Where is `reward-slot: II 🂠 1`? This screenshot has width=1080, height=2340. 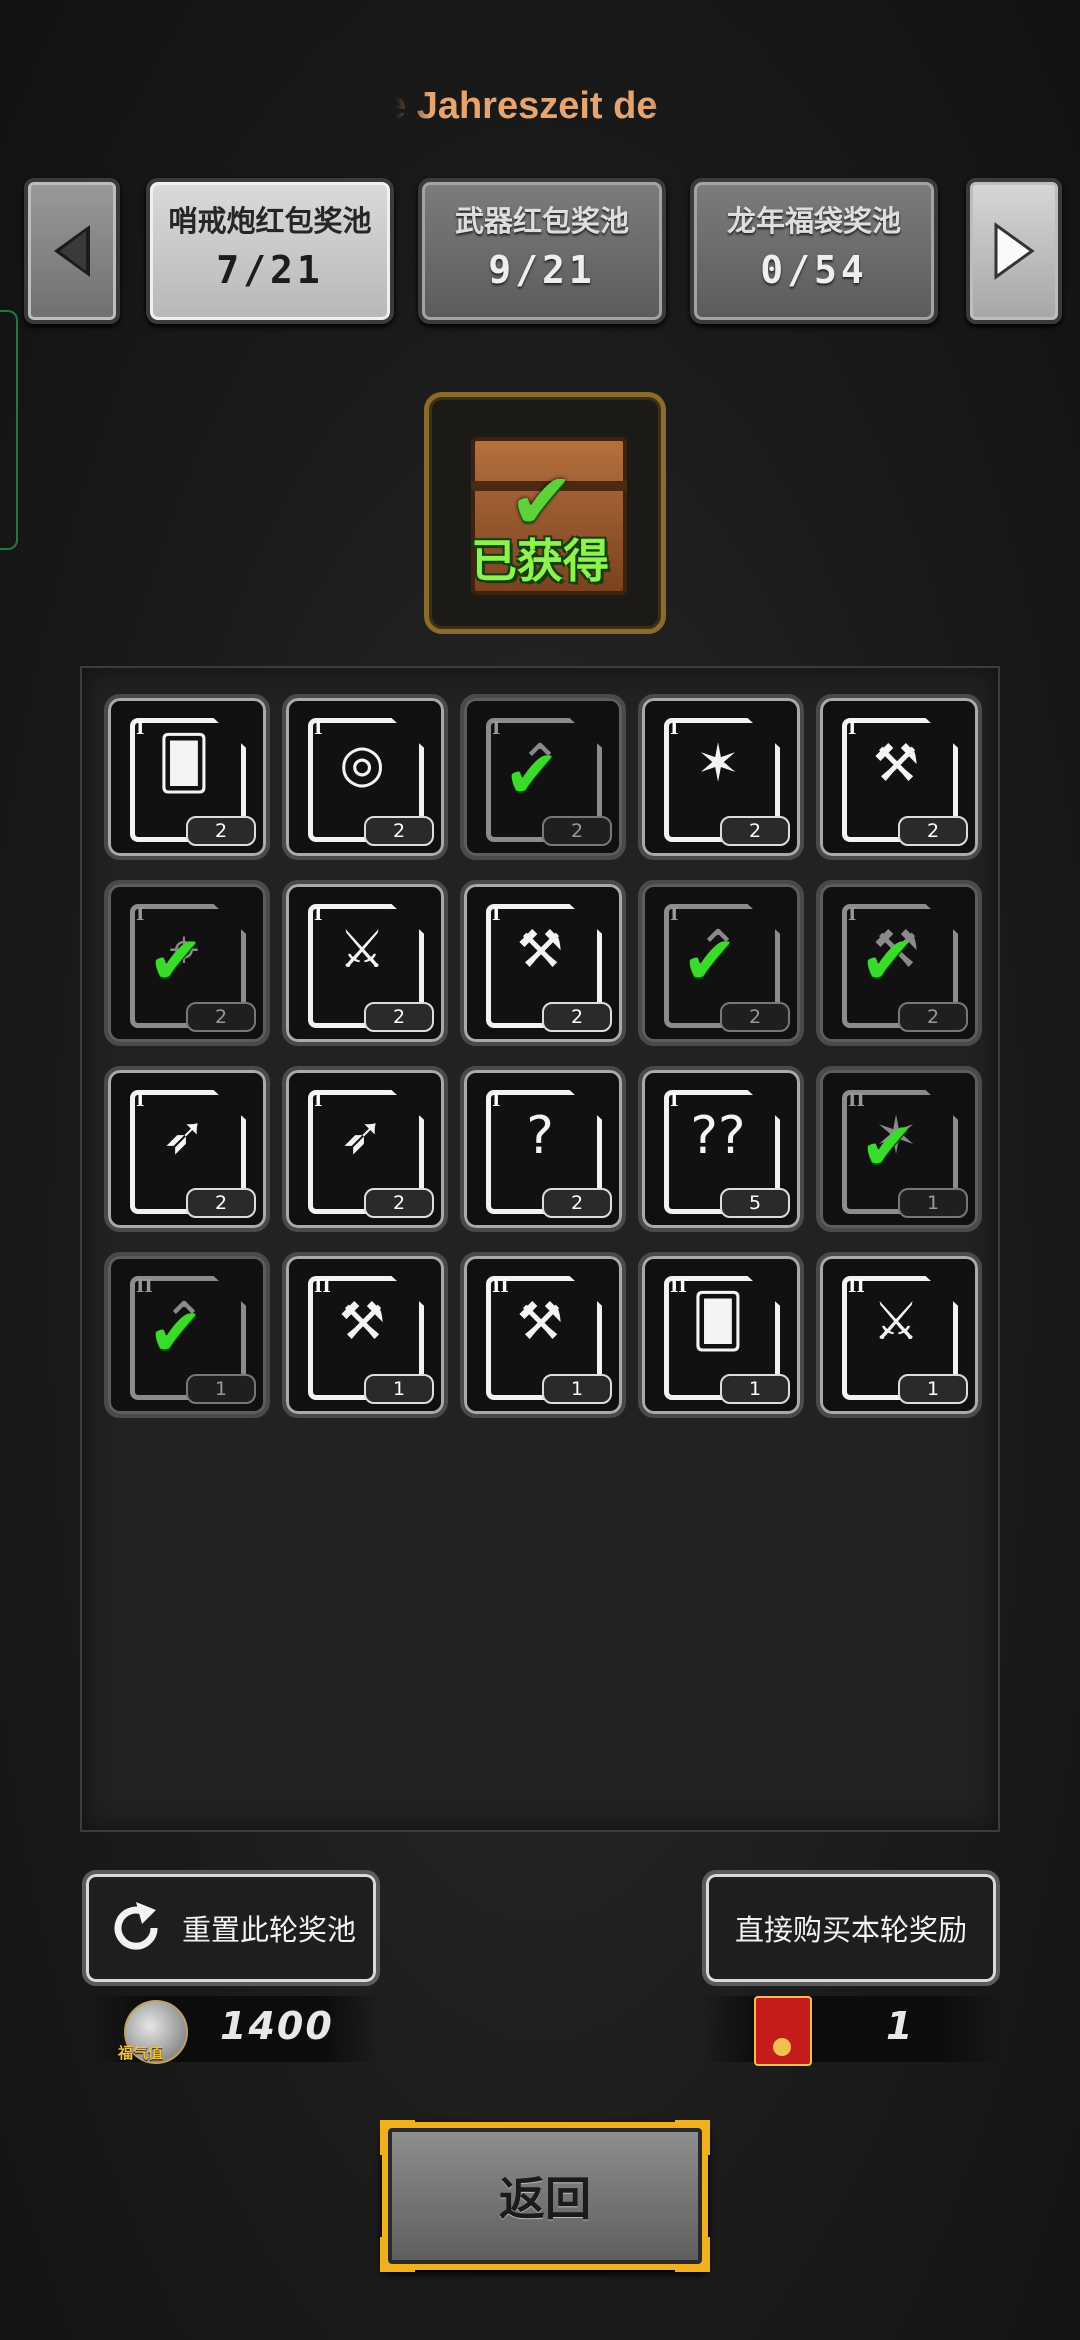 reward-slot: II 🂠 1 is located at coordinates (721, 1335).